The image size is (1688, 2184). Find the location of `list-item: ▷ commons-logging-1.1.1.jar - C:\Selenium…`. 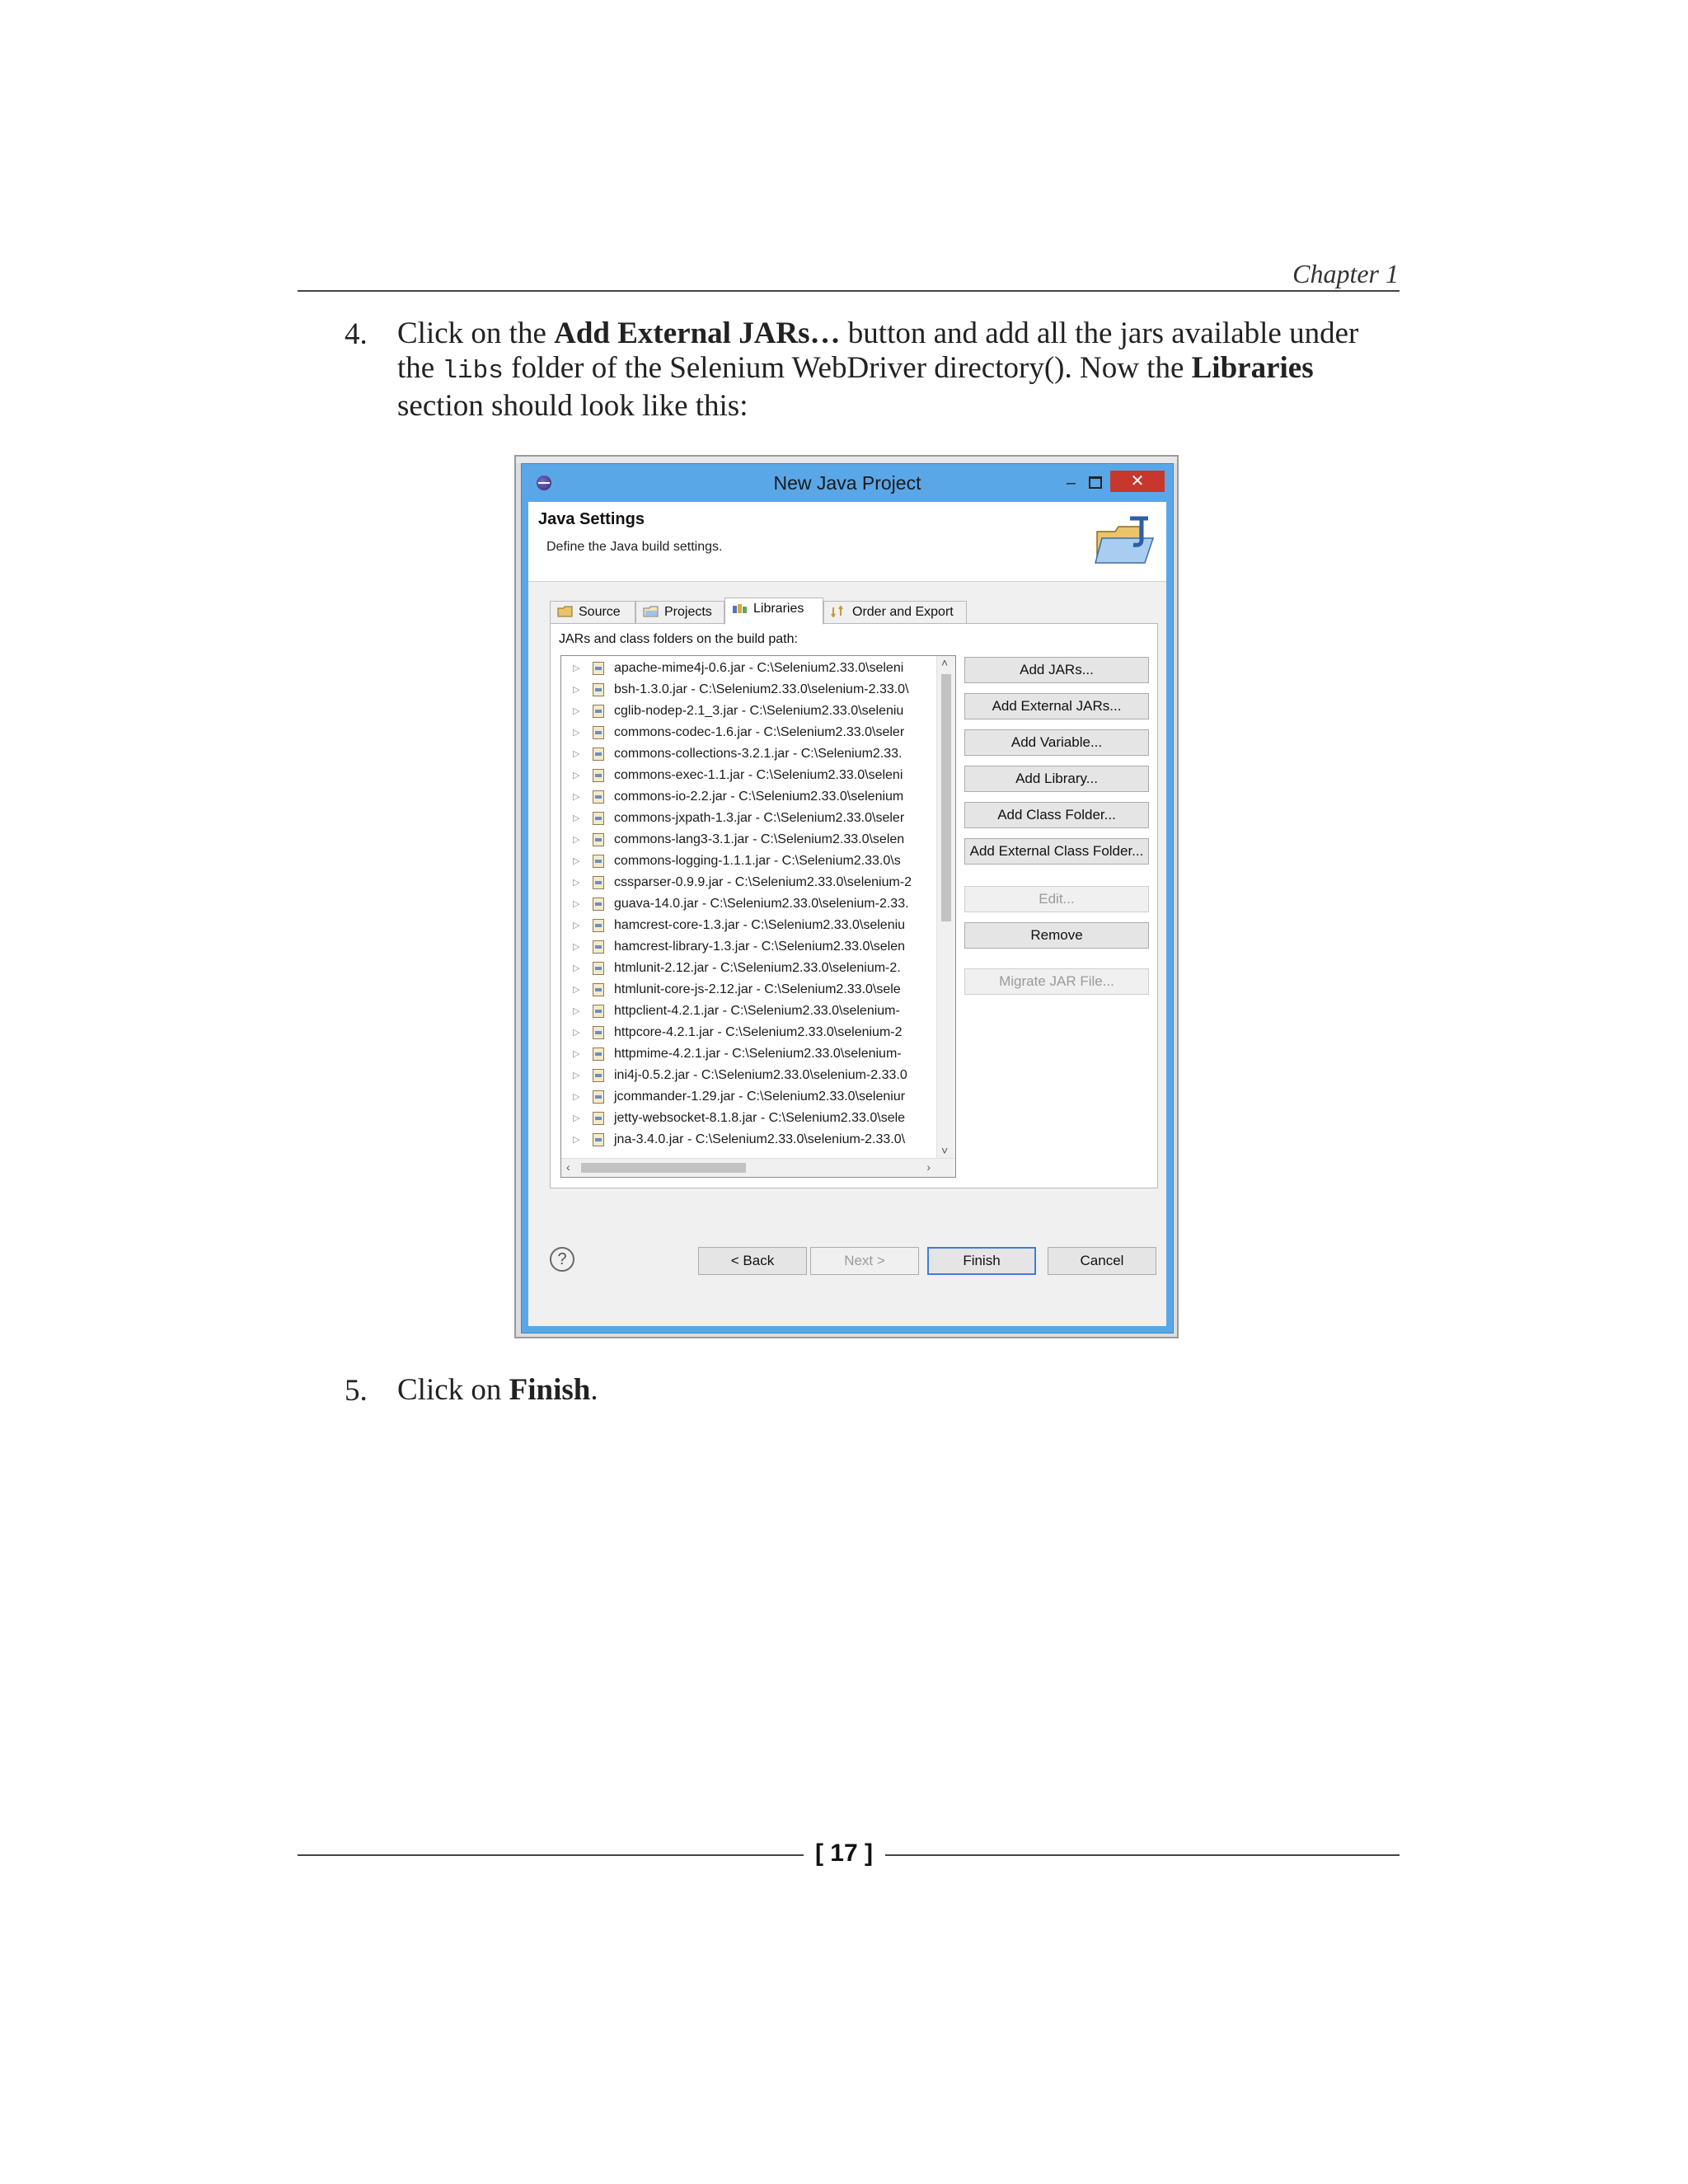

list-item: ▷ commons-logging-1.1.1.jar - C:\Selenium… is located at coordinates (749, 861).